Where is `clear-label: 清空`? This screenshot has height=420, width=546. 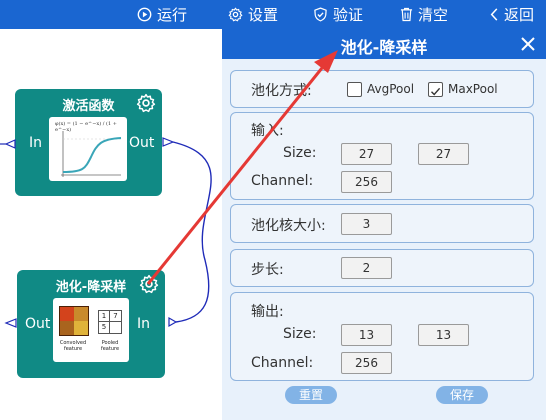
clear-label: 清空 is located at coordinates (433, 15).